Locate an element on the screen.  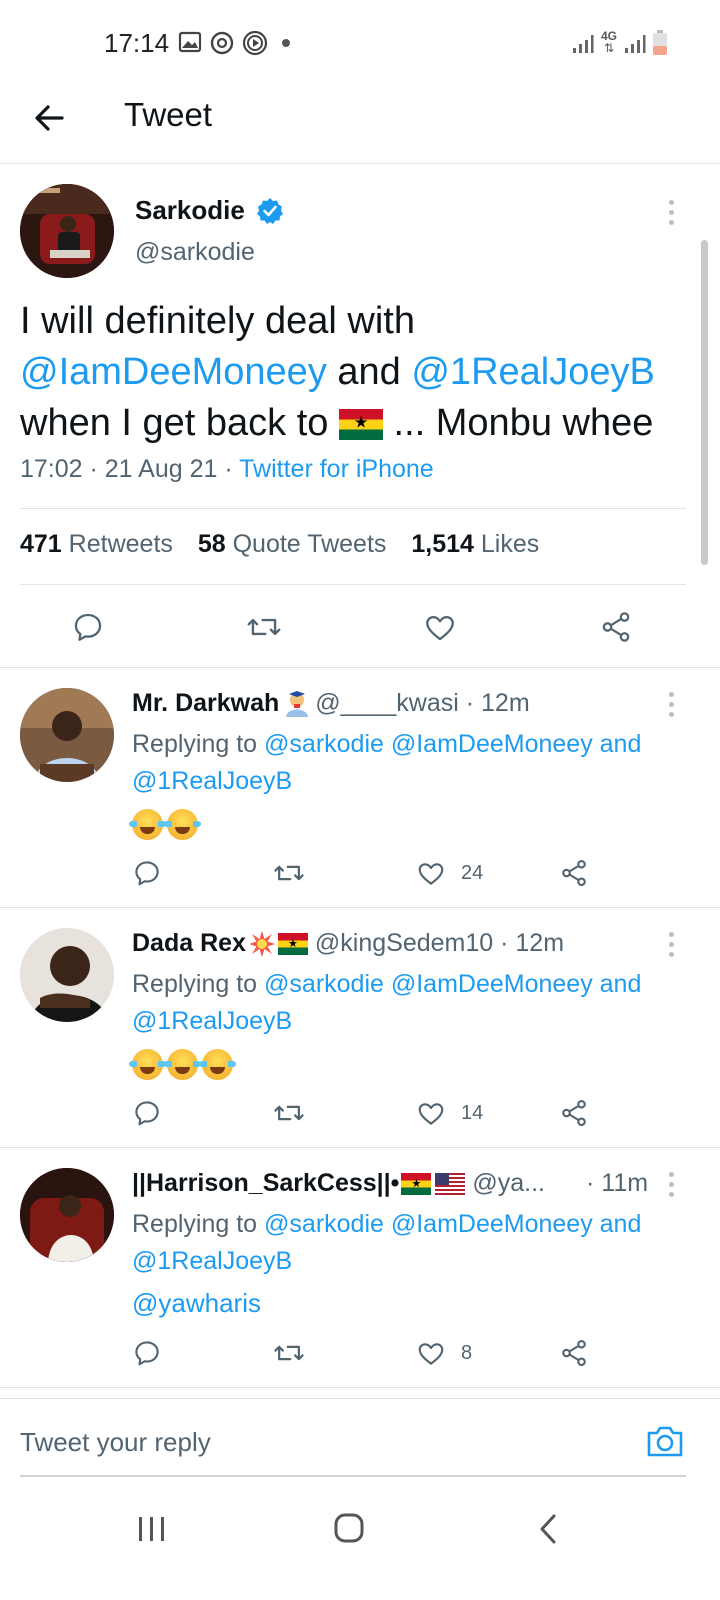
ghana-flag-icon is located at coordinates (416, 1184).